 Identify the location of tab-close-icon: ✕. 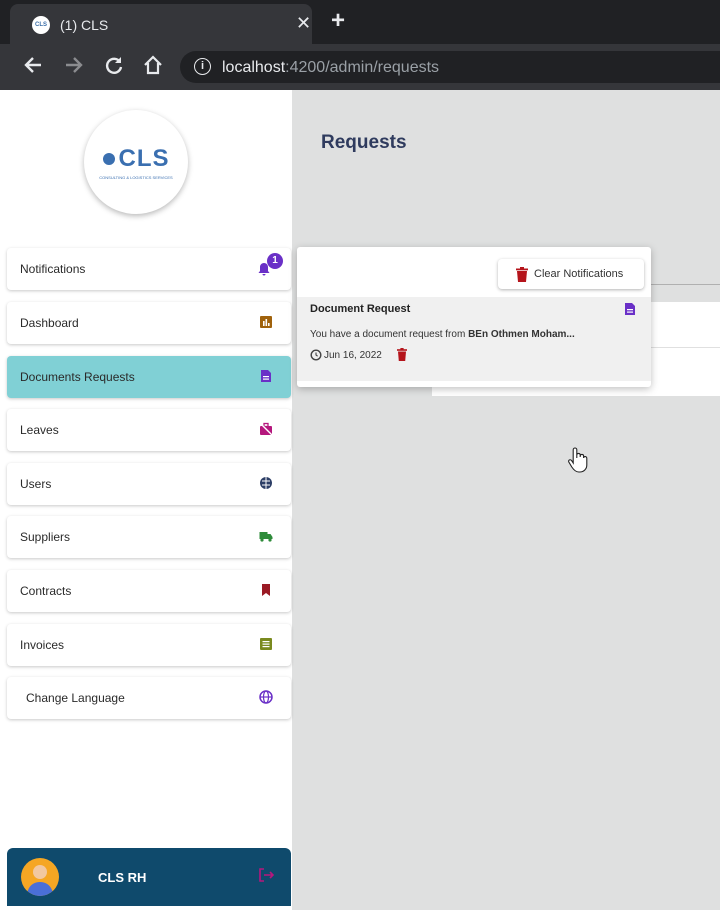
(303, 23).